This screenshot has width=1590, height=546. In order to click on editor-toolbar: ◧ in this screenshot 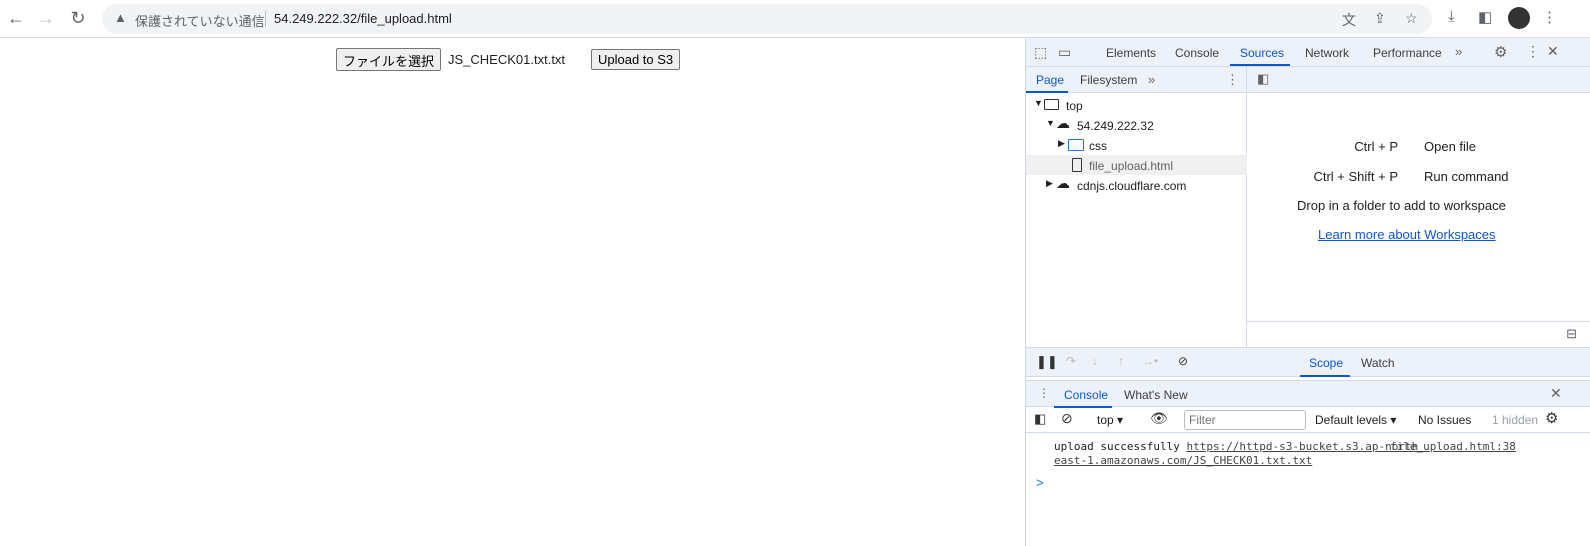, I will do `click(1418, 80)`.